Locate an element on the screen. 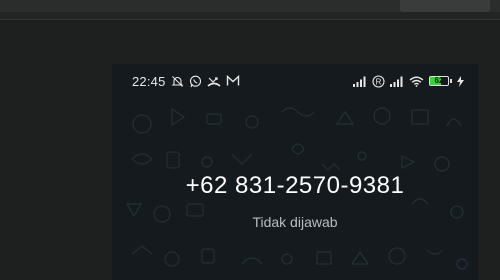  muted-bell-icon is located at coordinates (177, 81).